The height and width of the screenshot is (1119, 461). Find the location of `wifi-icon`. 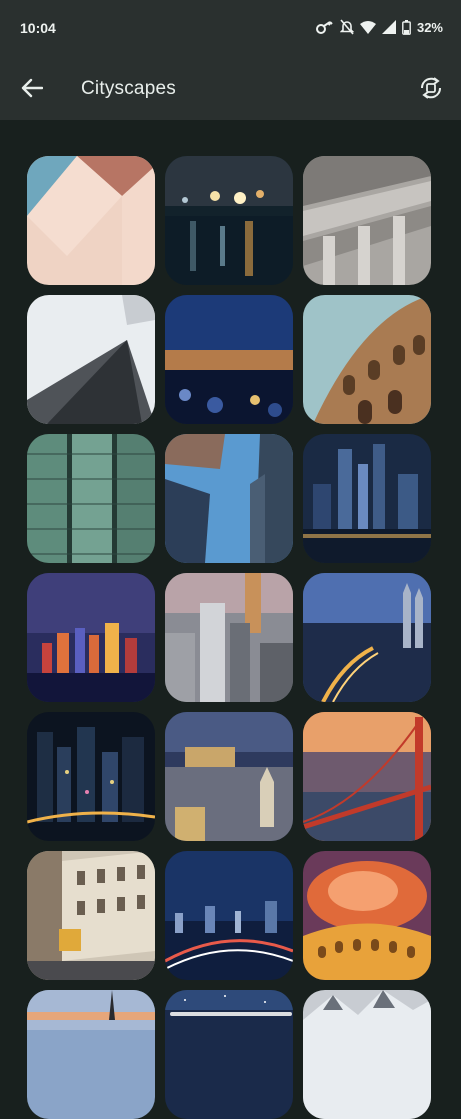

wifi-icon is located at coordinates (367, 27).